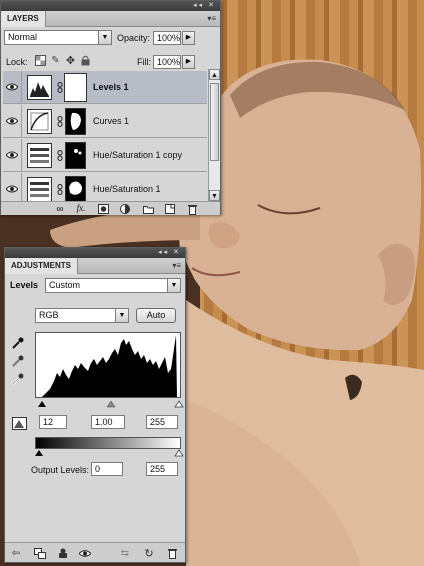  I want to click on new-adjustment-layer-icon, so click(125, 209).